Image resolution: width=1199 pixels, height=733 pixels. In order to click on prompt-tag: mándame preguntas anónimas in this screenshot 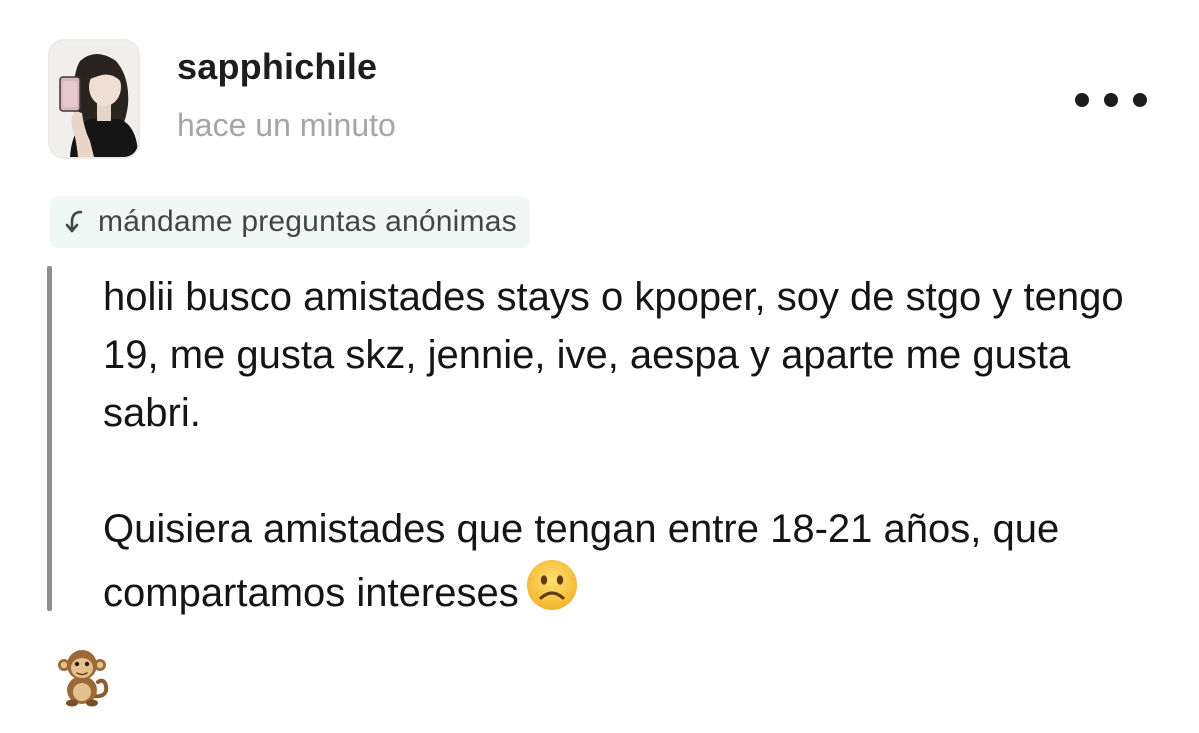, I will do `click(290, 222)`.